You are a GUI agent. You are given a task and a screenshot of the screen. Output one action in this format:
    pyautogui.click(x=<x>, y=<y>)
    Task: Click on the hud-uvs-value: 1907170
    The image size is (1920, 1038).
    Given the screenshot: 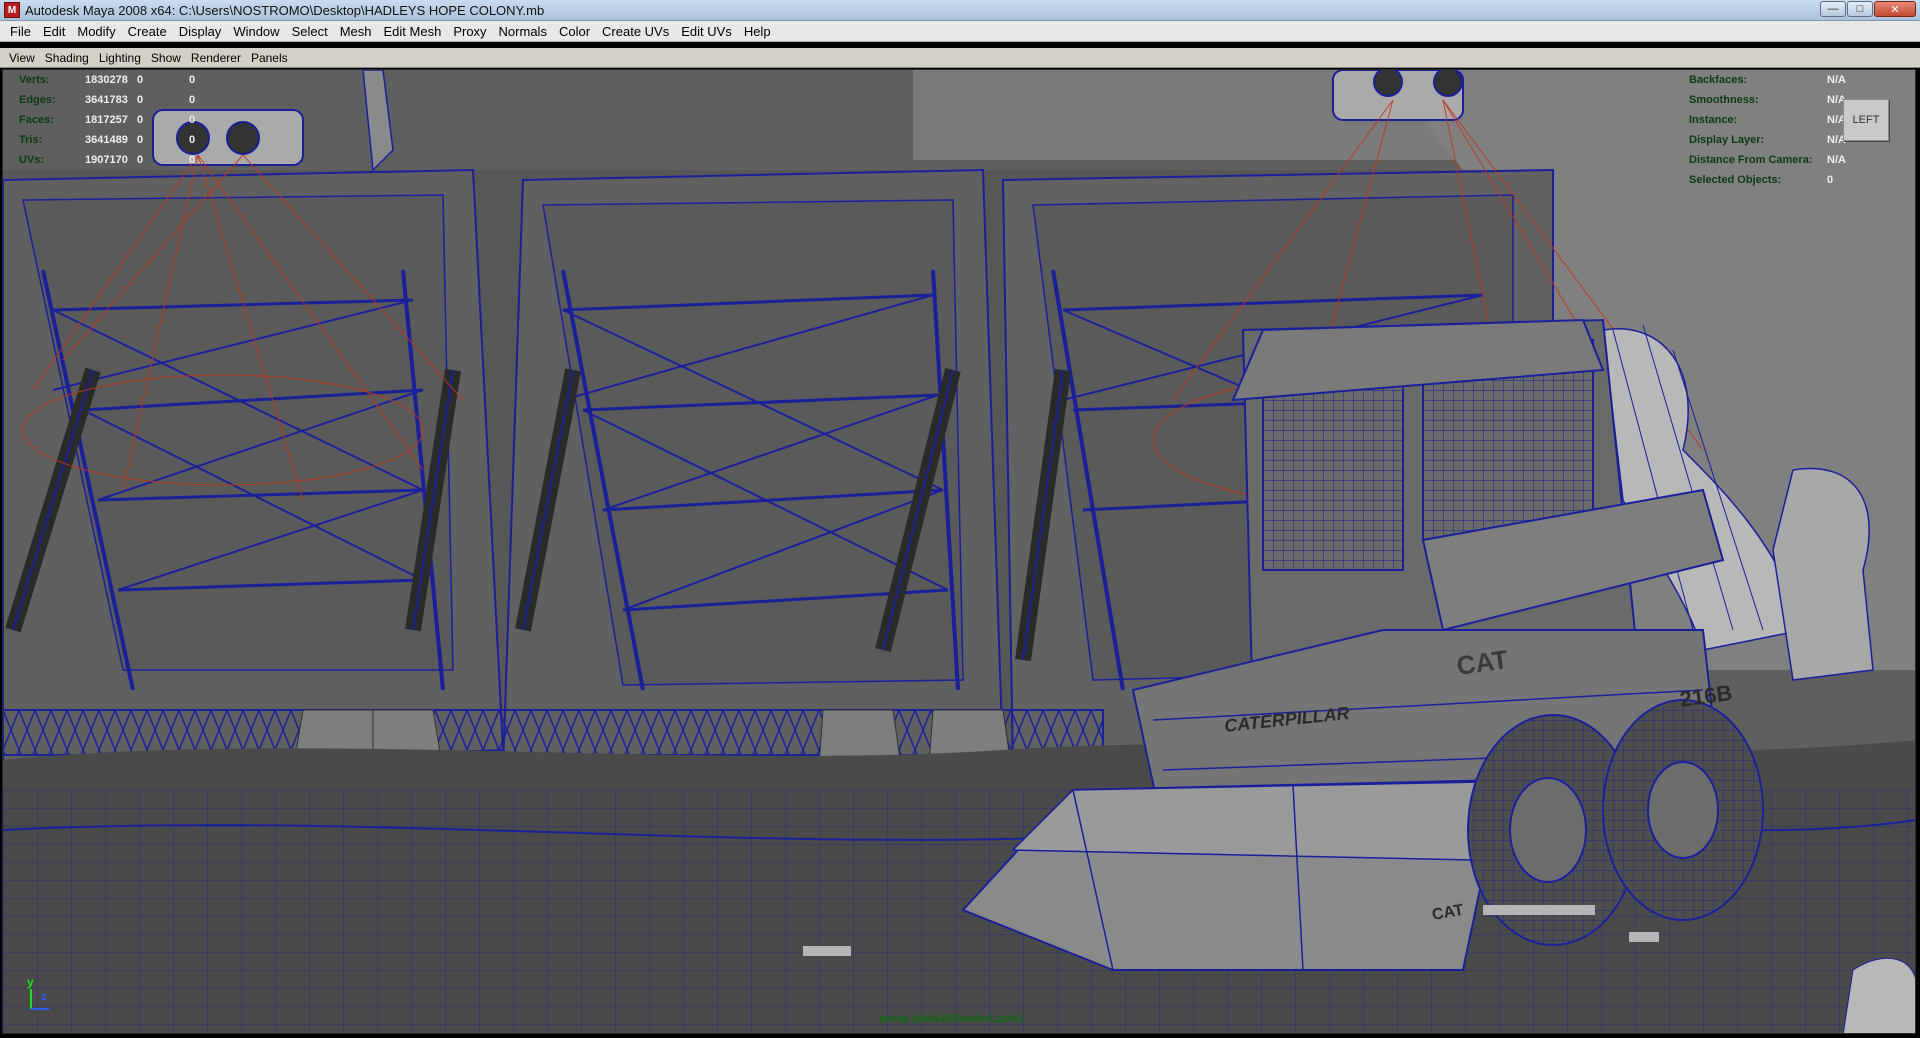 What is the action you would take?
    pyautogui.click(x=106, y=160)
    